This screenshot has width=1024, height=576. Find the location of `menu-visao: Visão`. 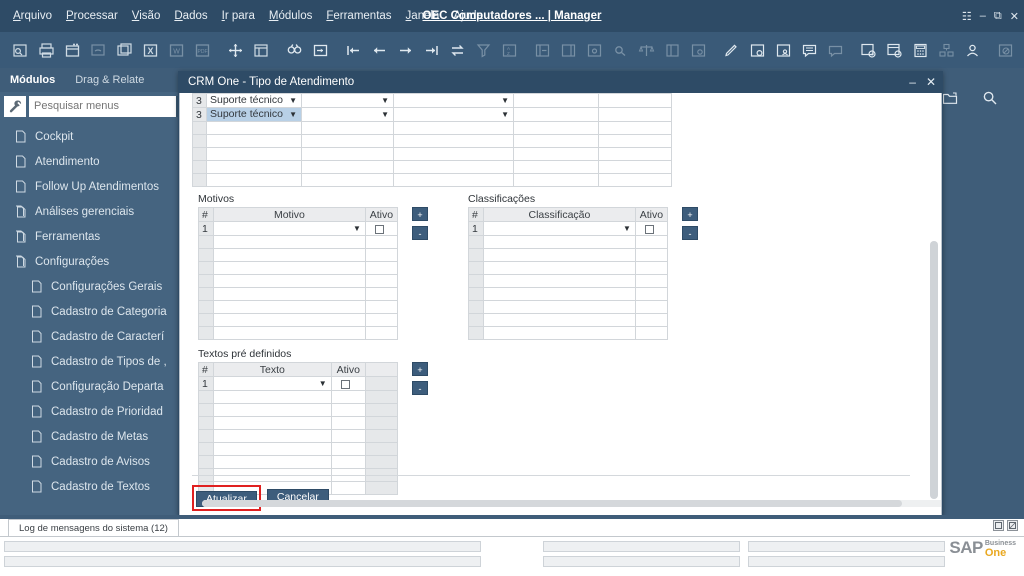

menu-visao: Visão is located at coordinates (146, 16).